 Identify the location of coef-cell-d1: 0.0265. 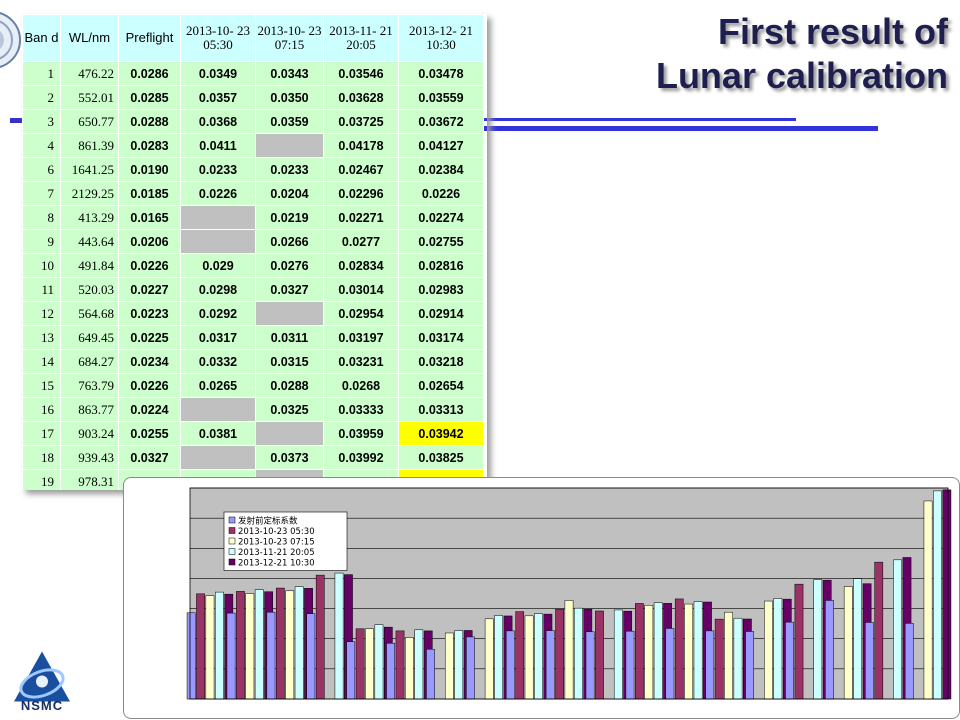
(218, 385).